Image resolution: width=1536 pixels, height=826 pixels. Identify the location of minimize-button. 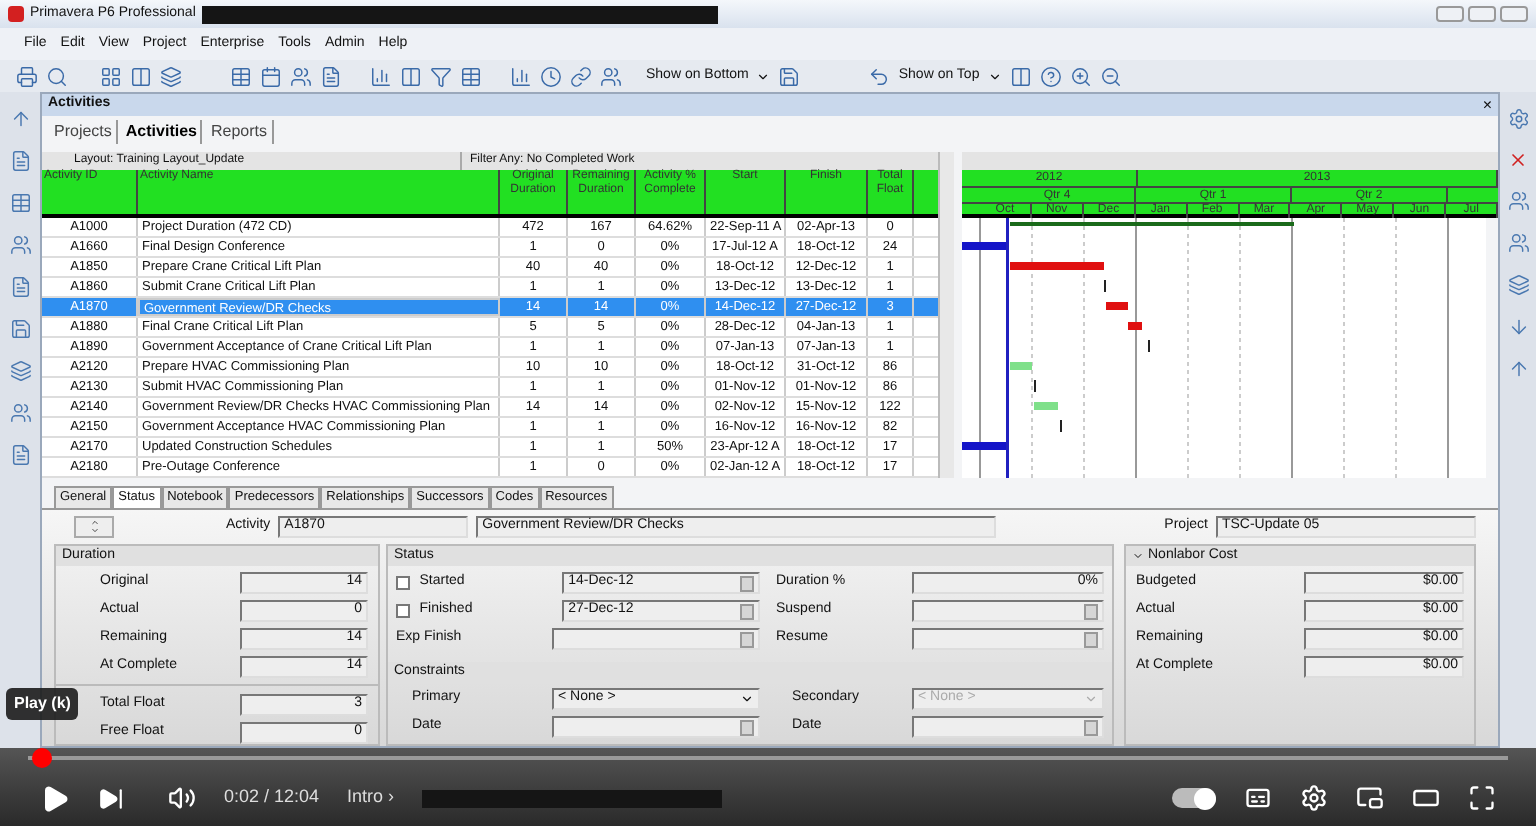
(1450, 14).